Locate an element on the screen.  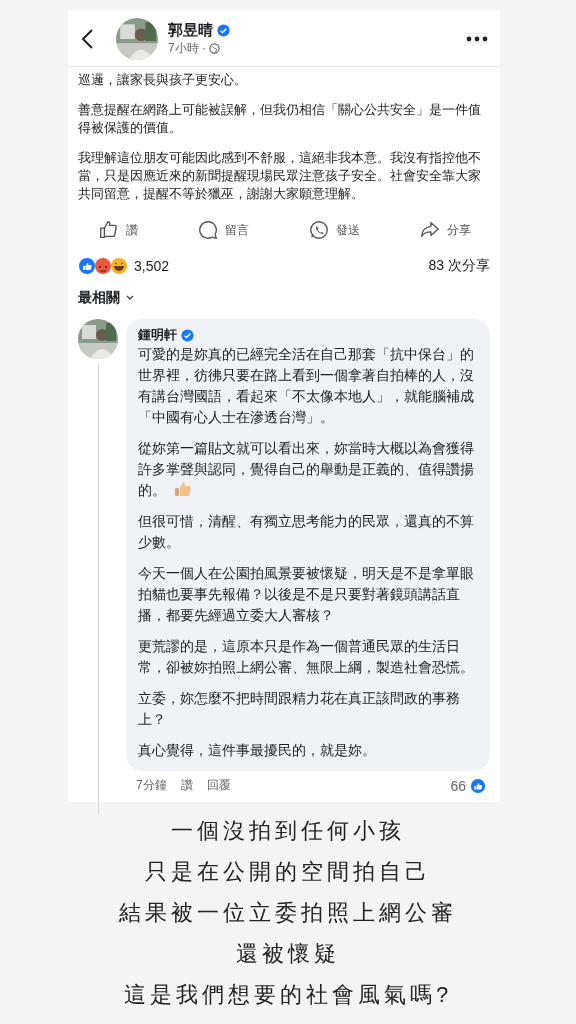
comment-paragraph: 今天一個人在公園拍風景要被懷疑，明天是不是拿單眼拍貓也要事先報備？以後是不是只要對著鏡頭講話直播，都要先經過立委大人審核？ is located at coordinates (306, 594).